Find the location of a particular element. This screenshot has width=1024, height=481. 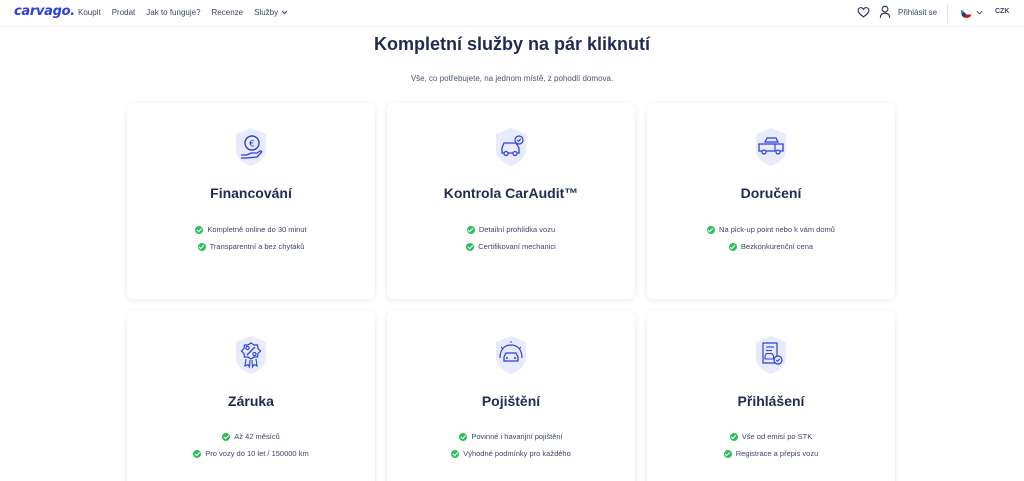

car-insurance-icon is located at coordinates (511, 355).